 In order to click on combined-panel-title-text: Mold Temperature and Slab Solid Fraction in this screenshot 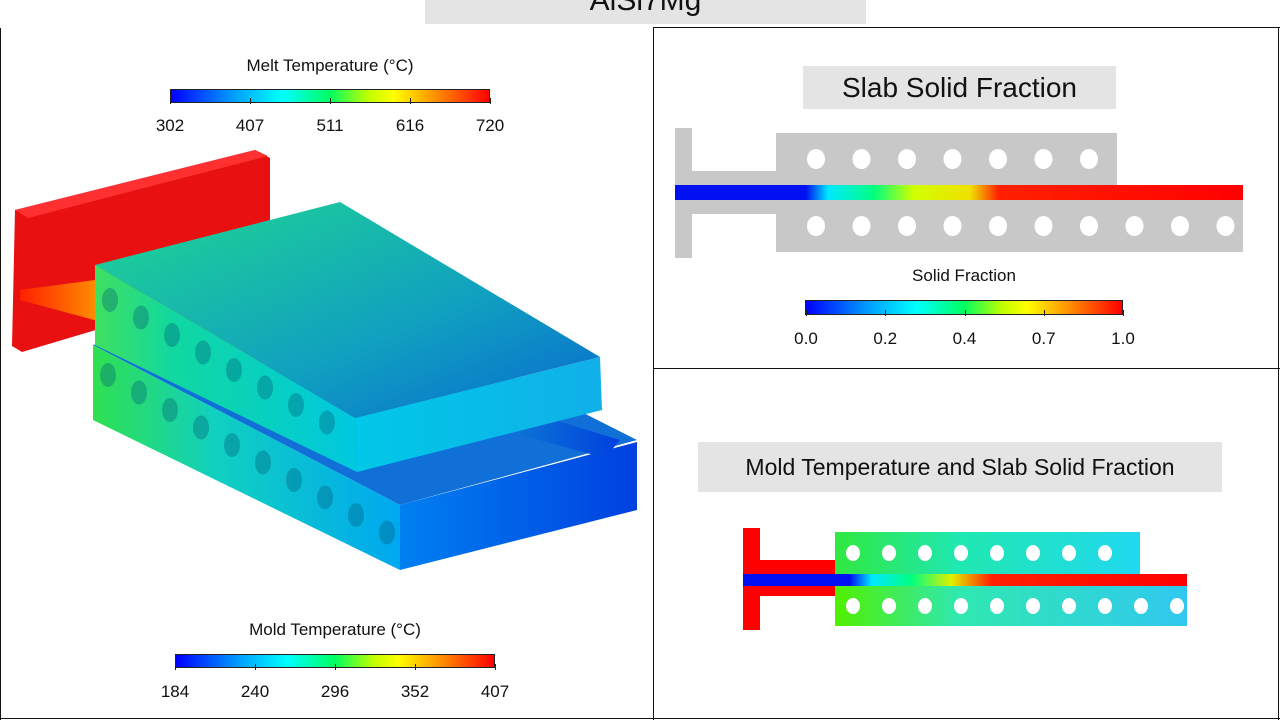, I will do `click(960, 466)`.